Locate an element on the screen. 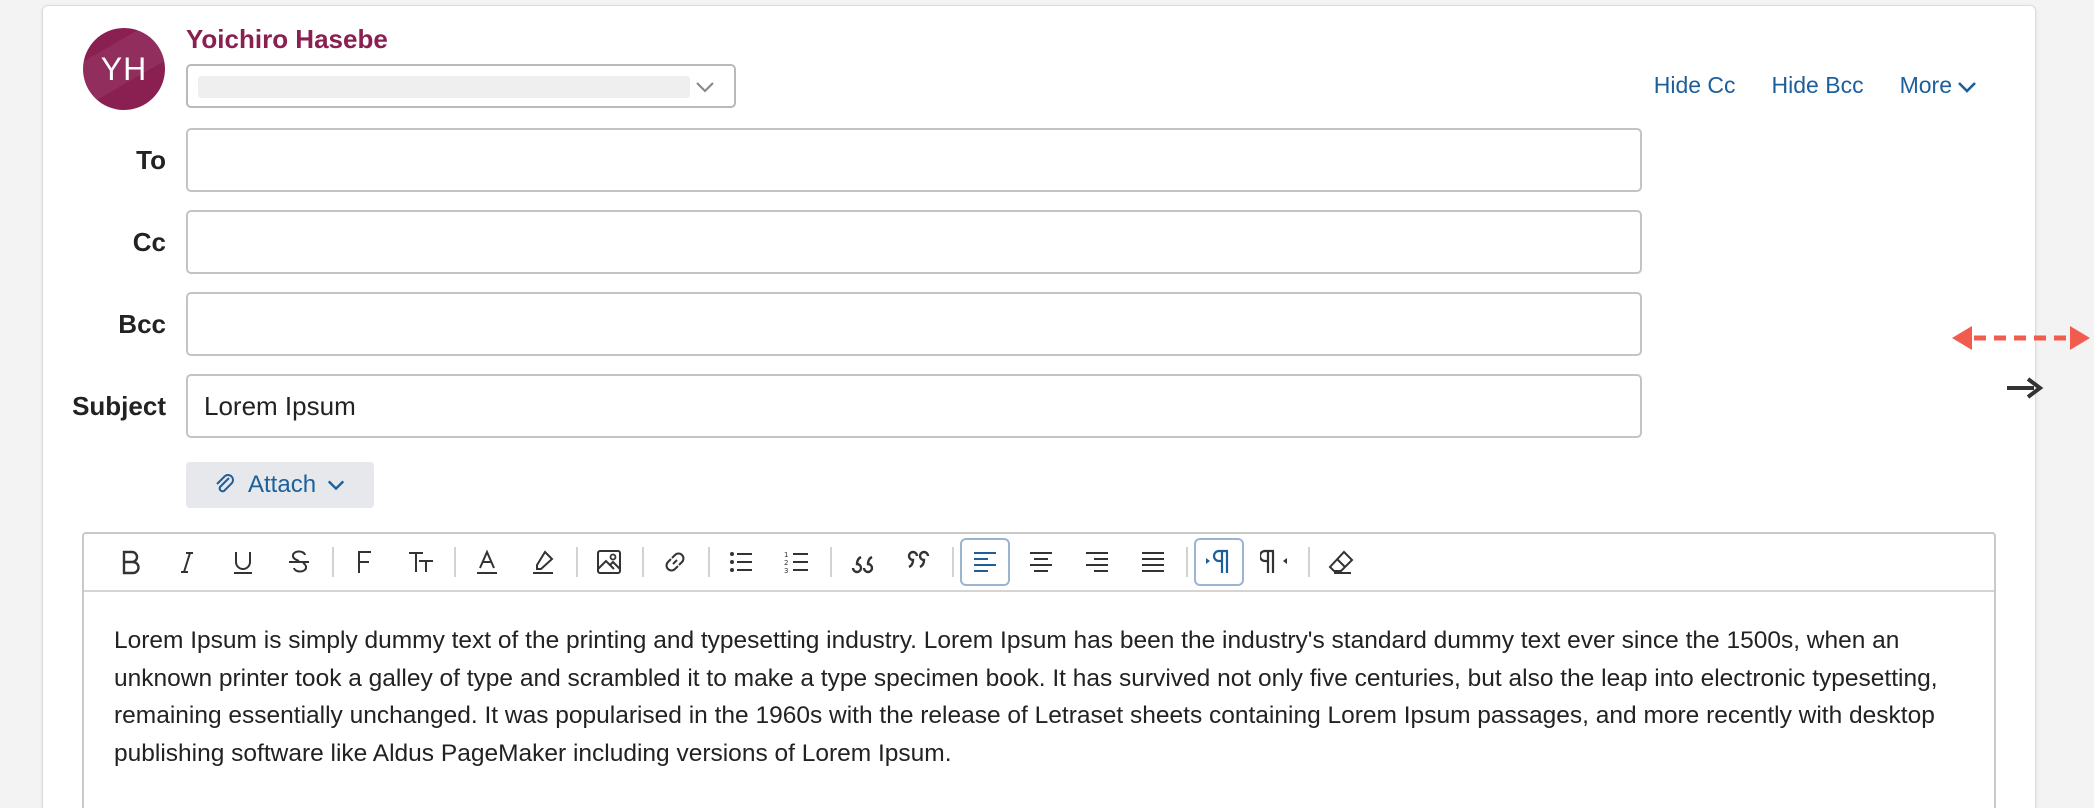 The height and width of the screenshot is (808, 2094). bold-icon is located at coordinates (131, 562).